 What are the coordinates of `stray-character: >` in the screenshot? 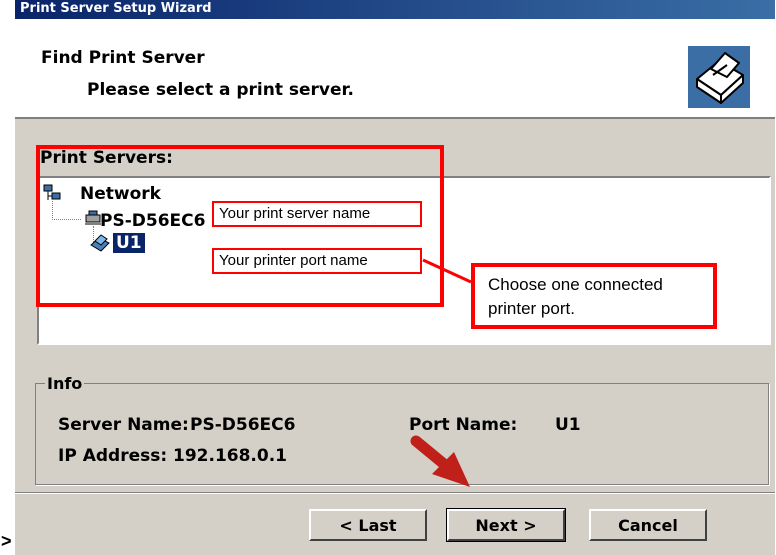 It's located at (6, 541).